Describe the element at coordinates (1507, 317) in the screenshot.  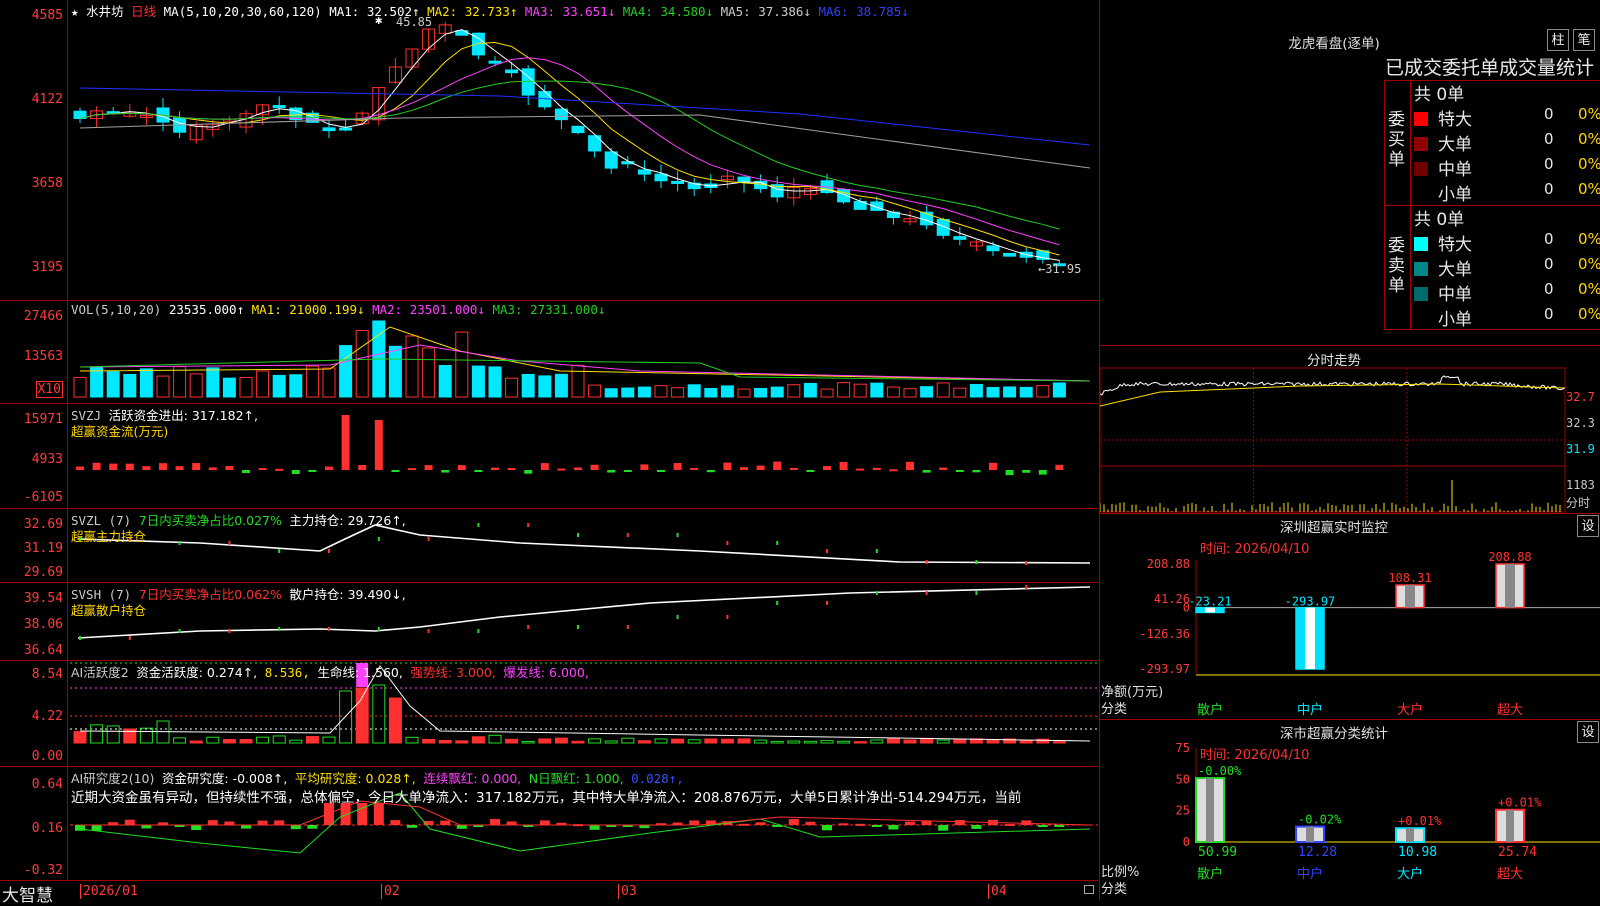
I see `sell-row-s: 小单 0 0%` at that location.